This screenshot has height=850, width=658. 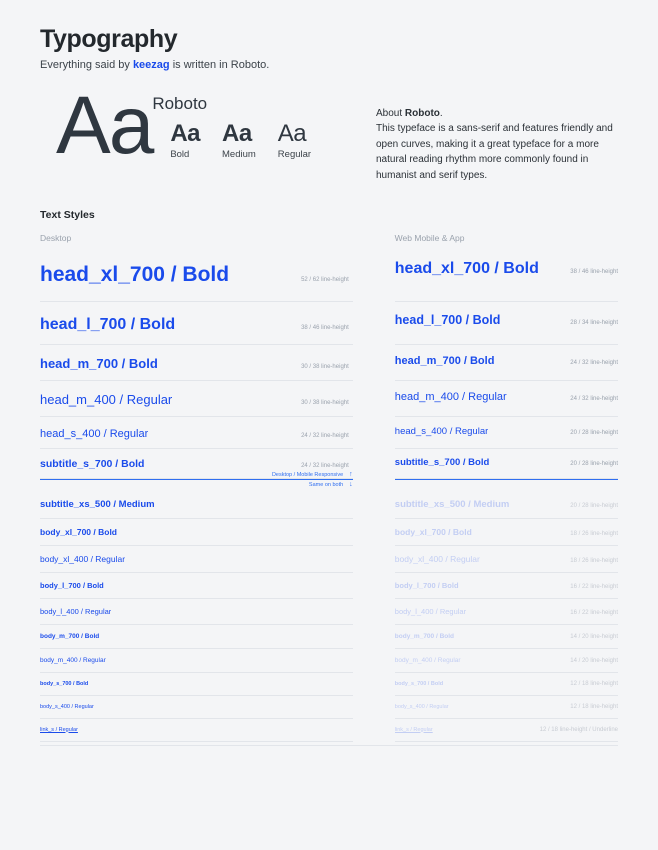 What do you see at coordinates (450, 397) in the screenshot?
I see `style-sample-right: head_m_400 / Regular` at bounding box center [450, 397].